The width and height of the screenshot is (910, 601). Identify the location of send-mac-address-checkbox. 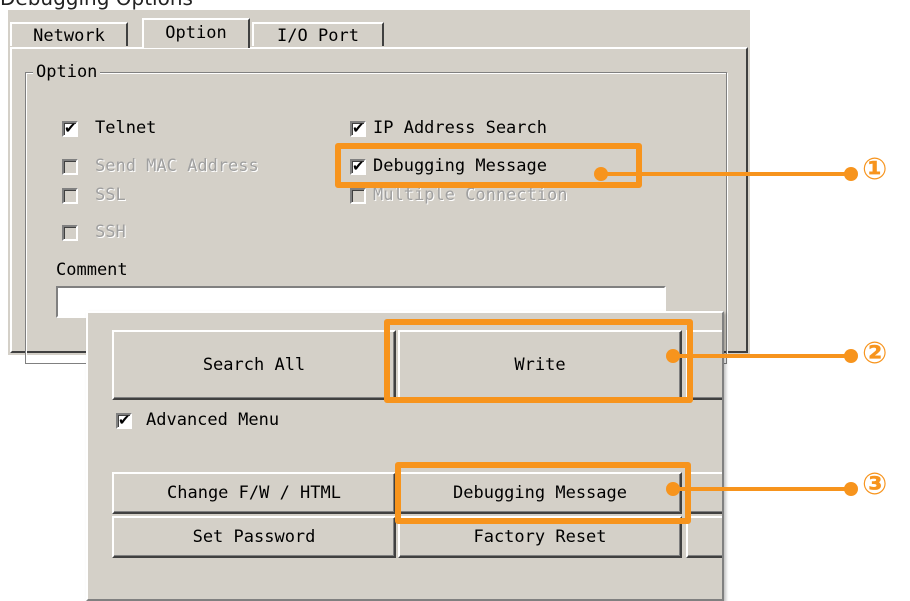
(70, 167).